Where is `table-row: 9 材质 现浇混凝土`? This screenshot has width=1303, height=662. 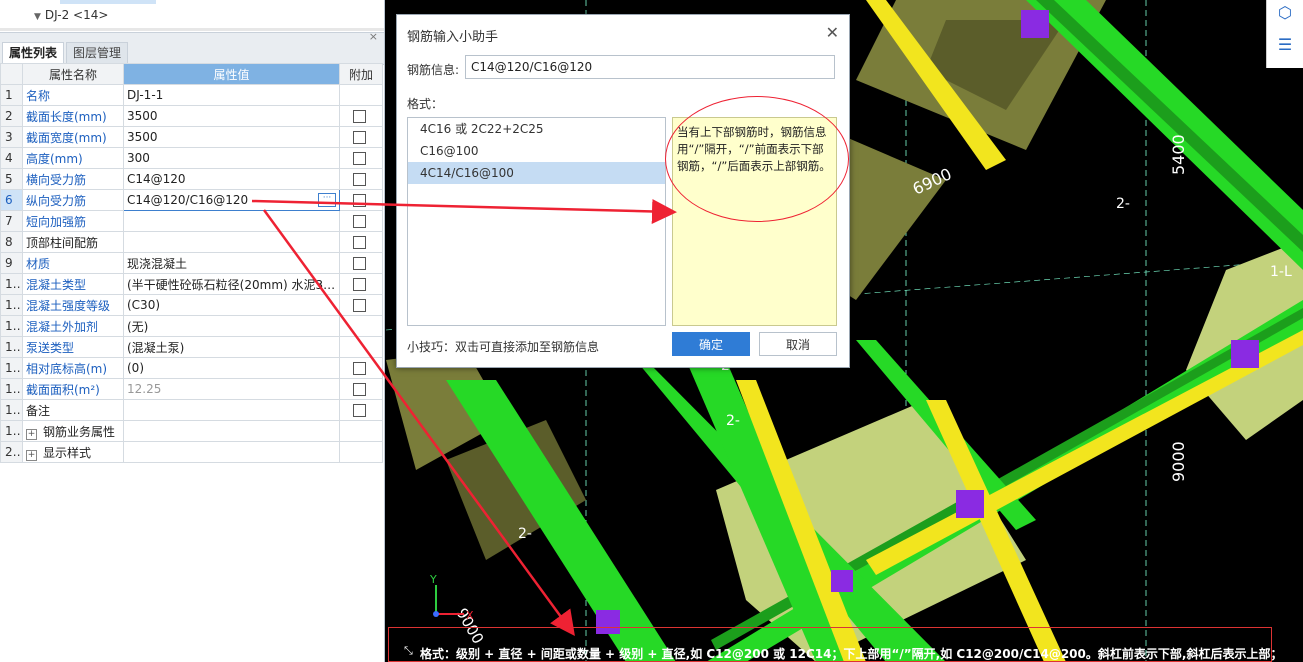 table-row: 9 材质 现浇混凝土 is located at coordinates (191, 263).